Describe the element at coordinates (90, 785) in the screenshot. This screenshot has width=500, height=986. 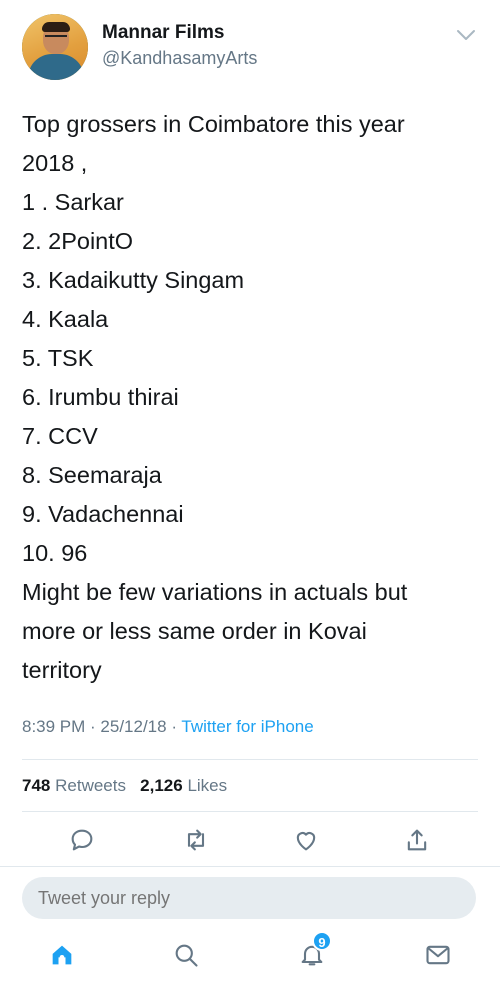
I see `retweets-label: Retweets` at that location.